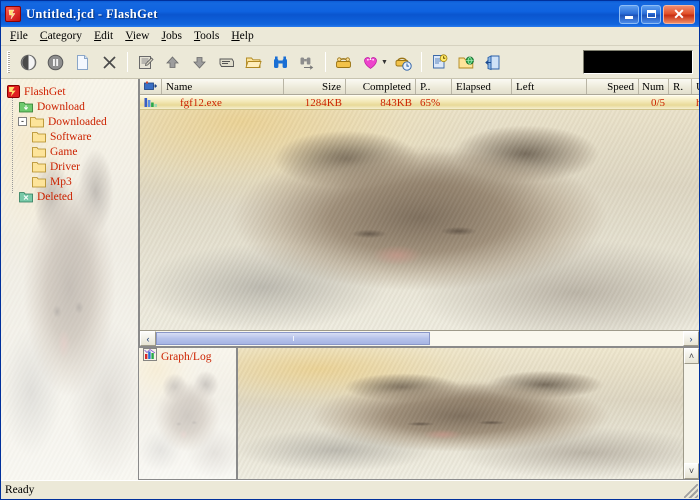  What do you see at coordinates (148, 338) in the screenshot?
I see `hscroll-left-arrow: ‹` at bounding box center [148, 338].